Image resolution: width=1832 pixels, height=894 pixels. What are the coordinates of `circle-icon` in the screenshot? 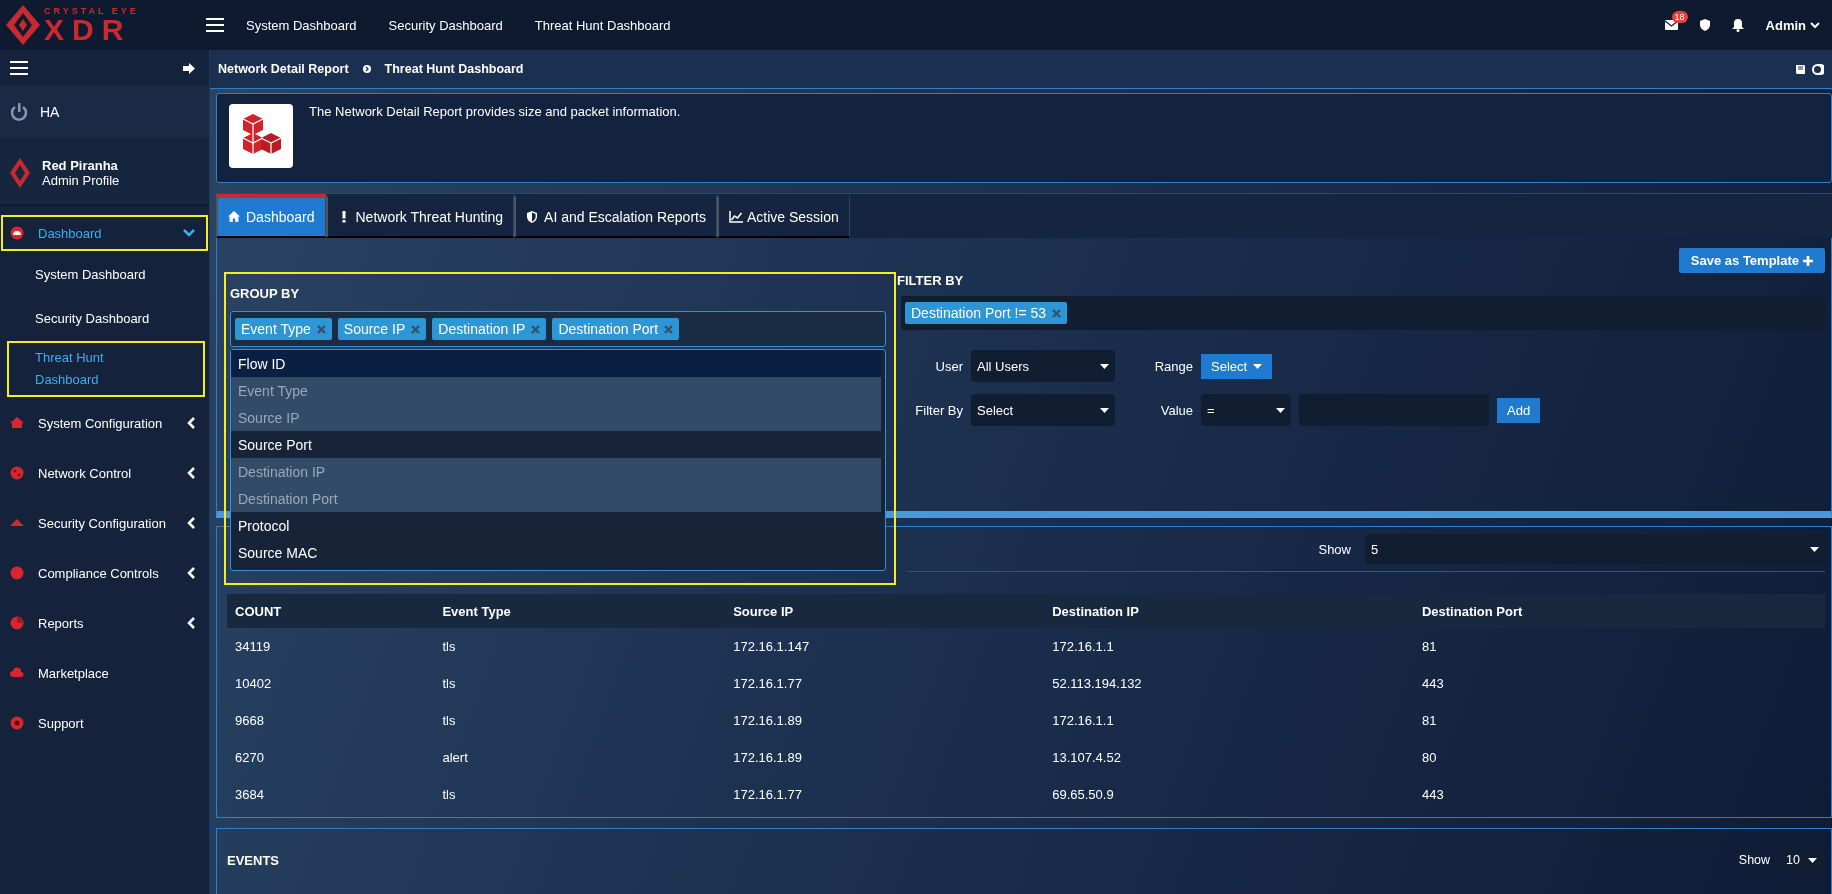 It's located at (17, 573).